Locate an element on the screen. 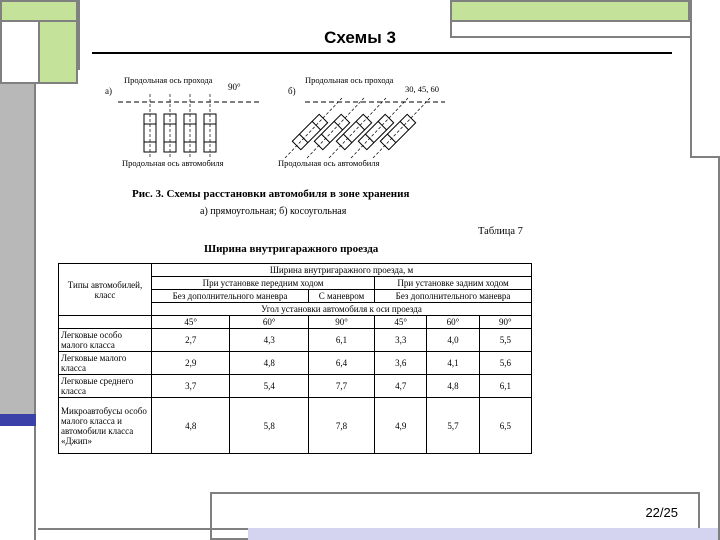 Image resolution: width=720 pixels, height=540 pixels. scheme-a-axis-passage: Продольная ось прохода is located at coordinates (168, 80).